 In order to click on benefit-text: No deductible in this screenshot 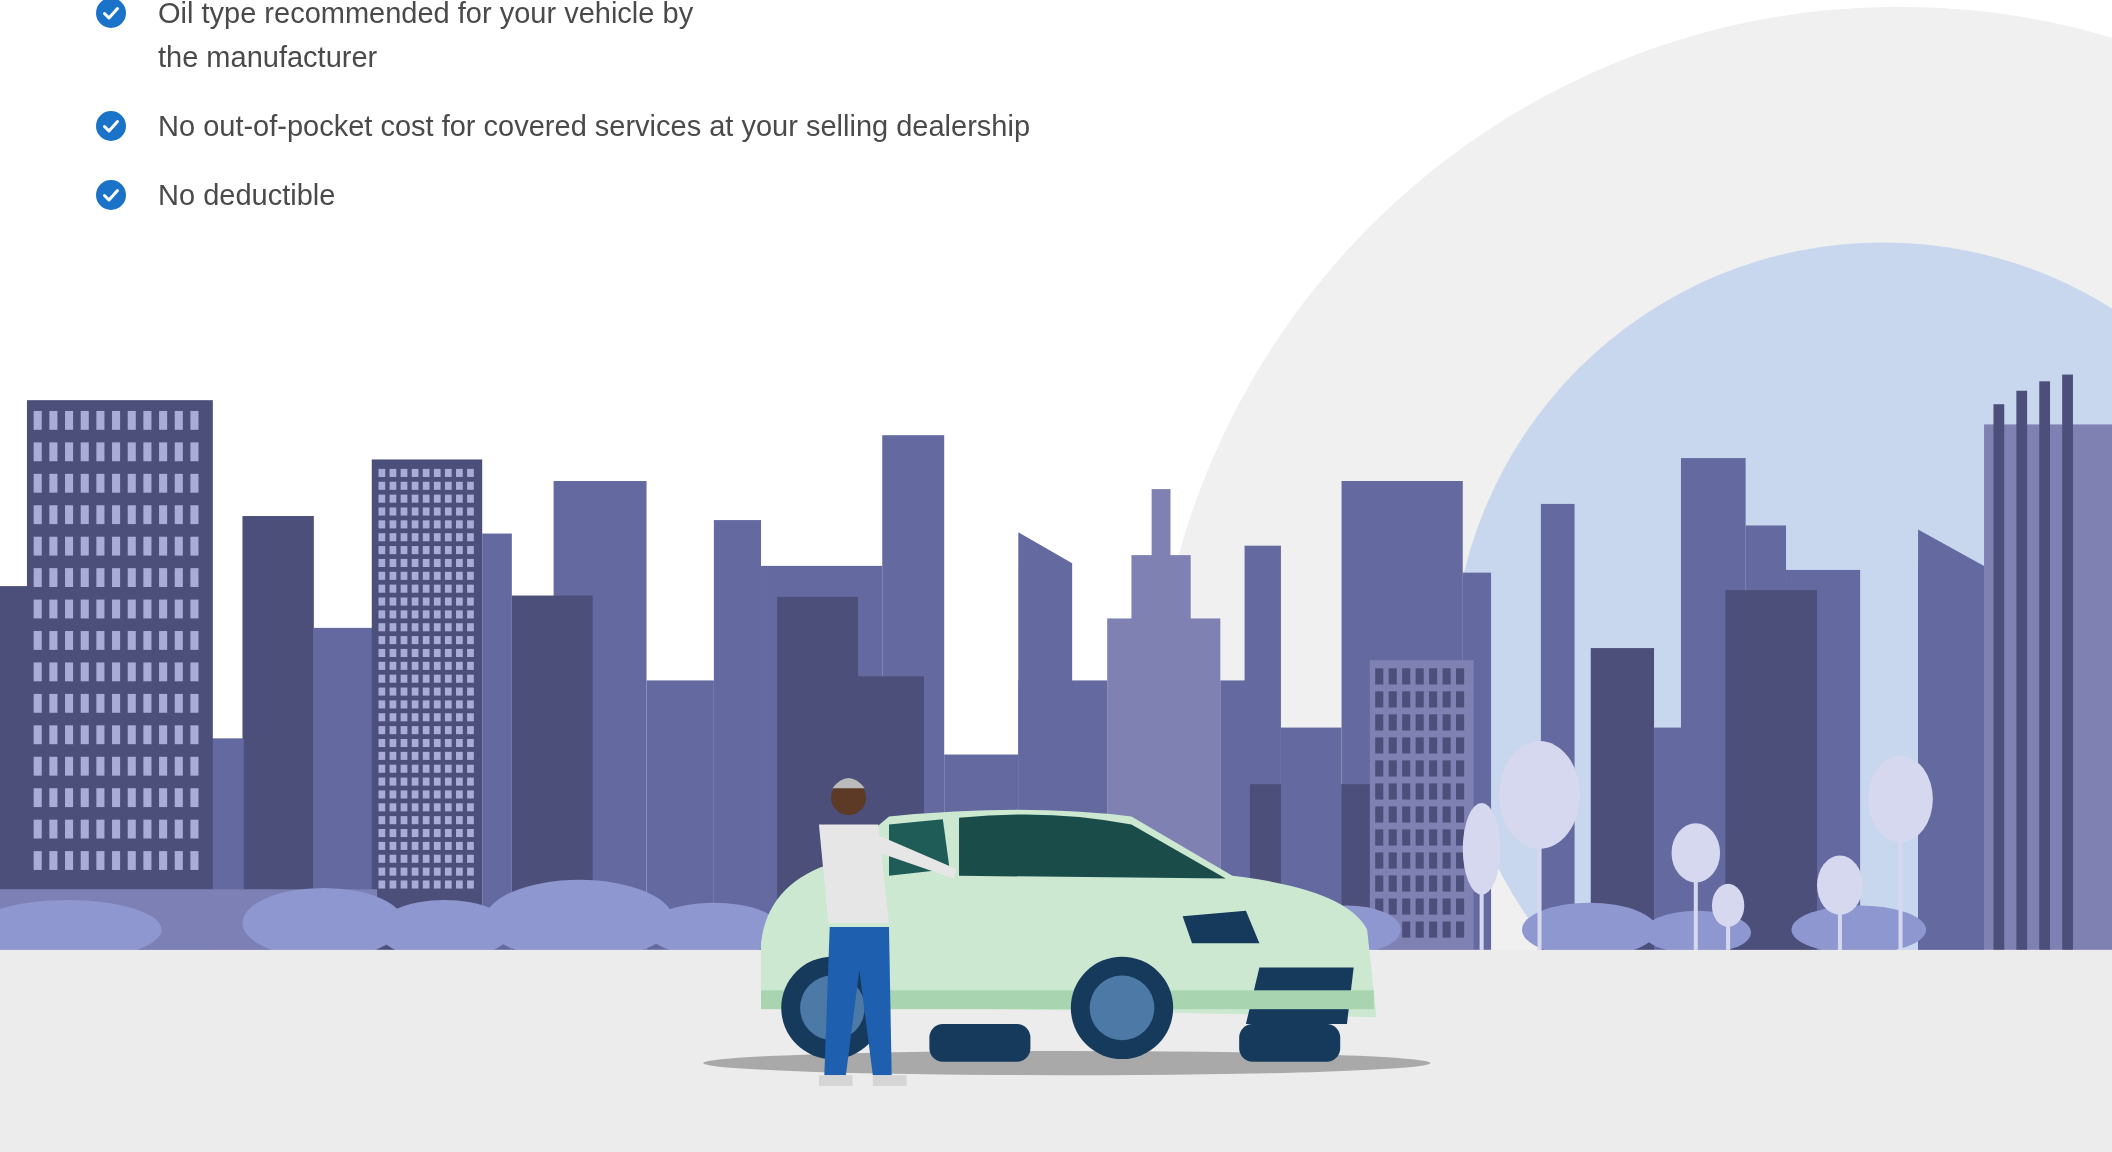, I will do `click(247, 195)`.